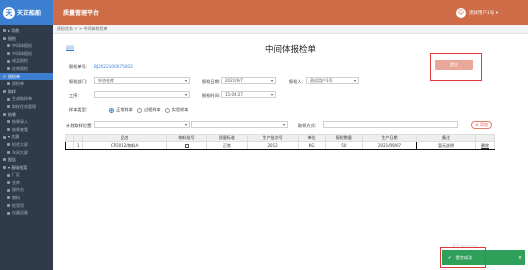 Image resolution: width=528 pixels, height=270 pixels. Describe the element at coordinates (26, 175) in the screenshot. I see `sidebar-item: 厂区` at that location.